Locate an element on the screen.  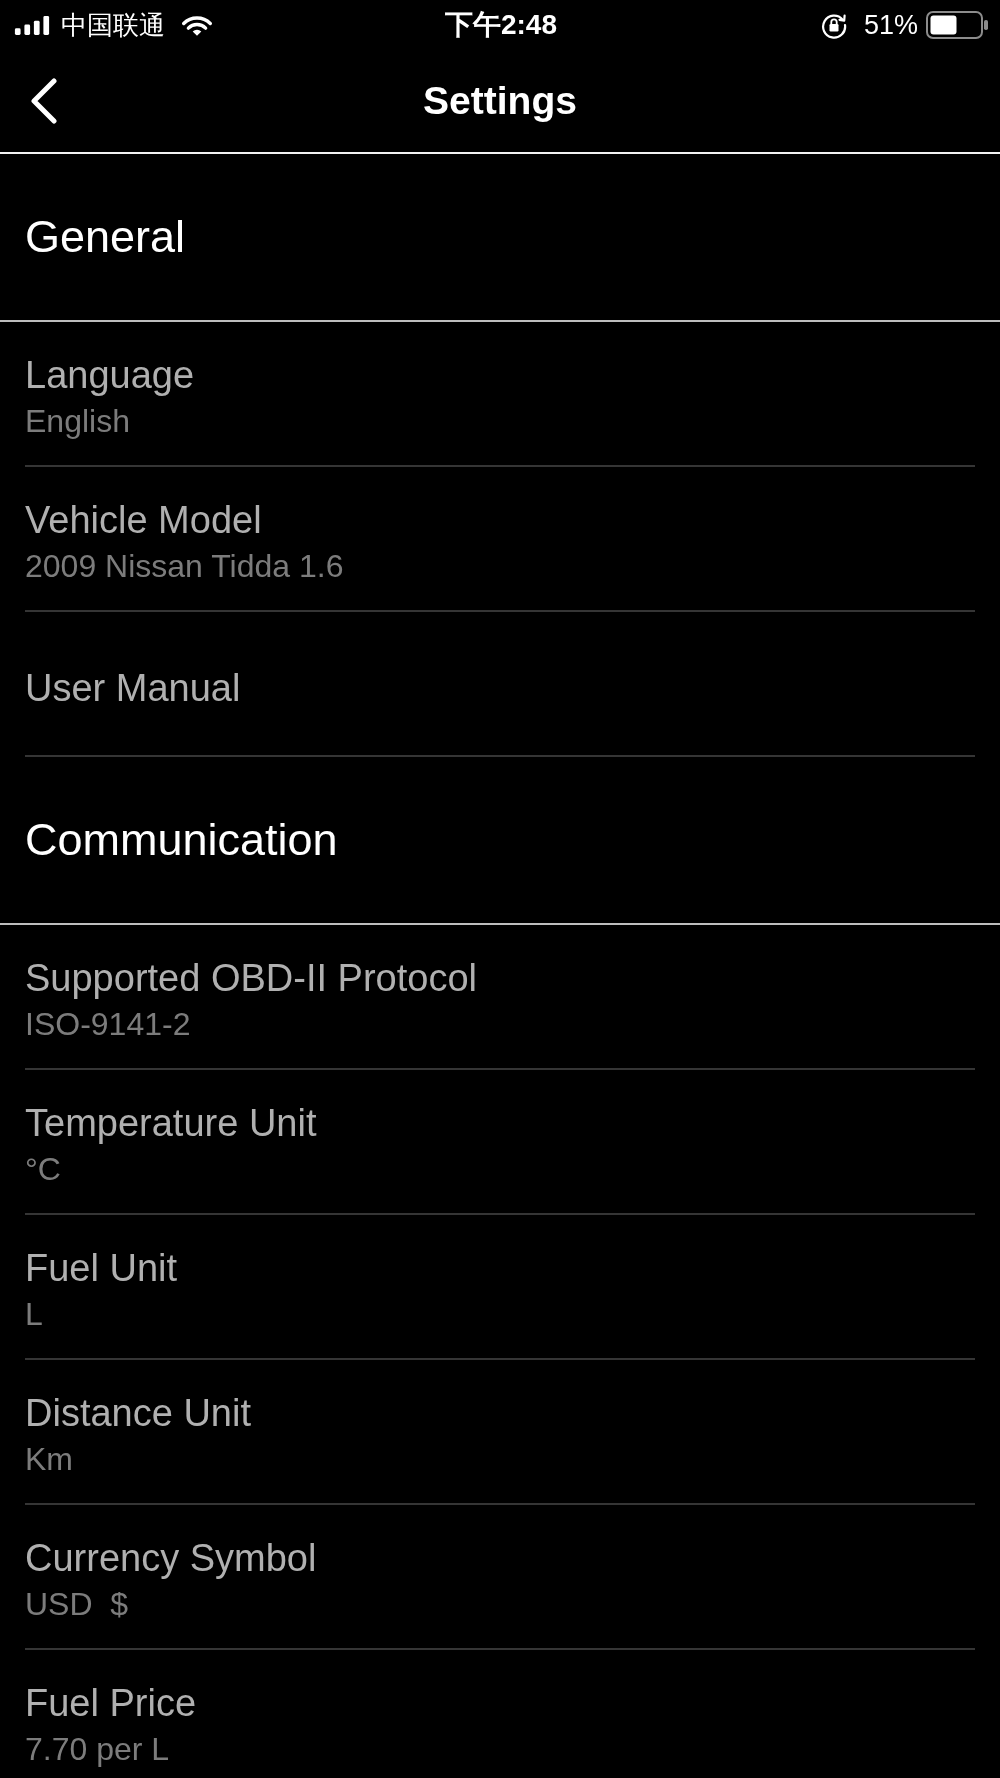
section-title: General is located at coordinates (105, 237).